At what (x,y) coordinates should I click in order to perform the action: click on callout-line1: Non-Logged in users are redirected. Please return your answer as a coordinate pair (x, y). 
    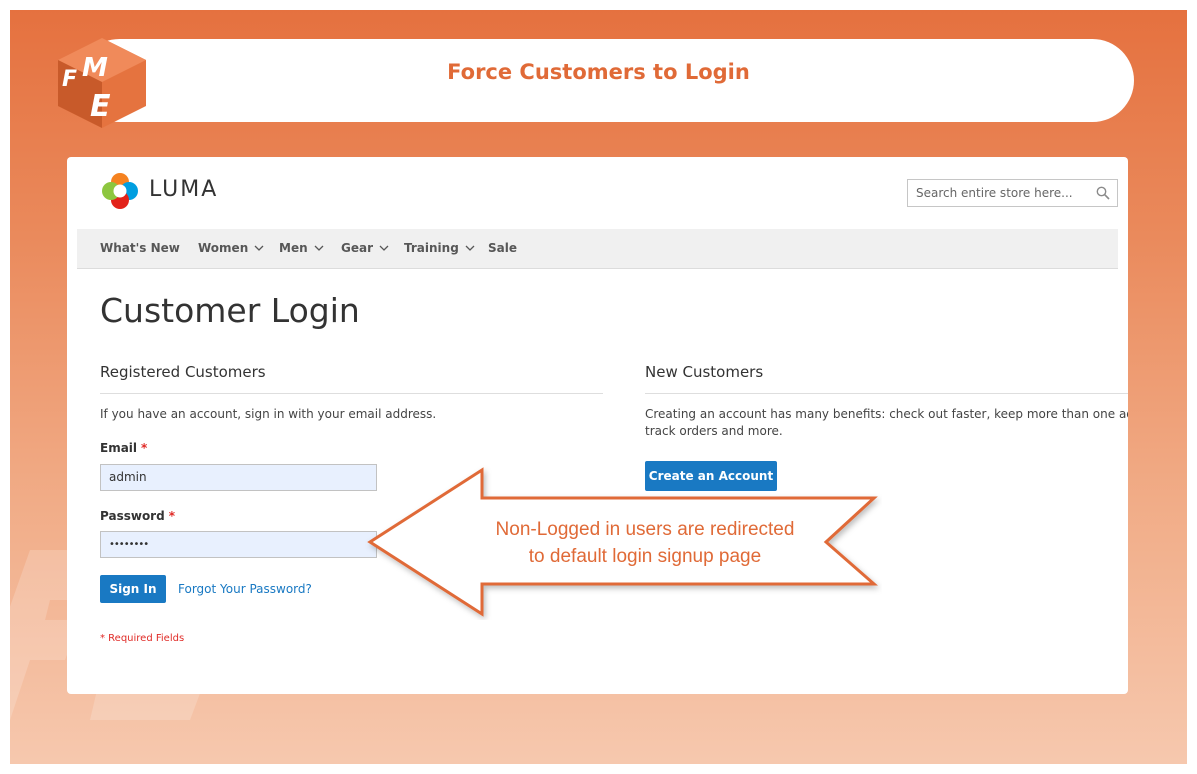
    Looking at the image, I should click on (645, 529).